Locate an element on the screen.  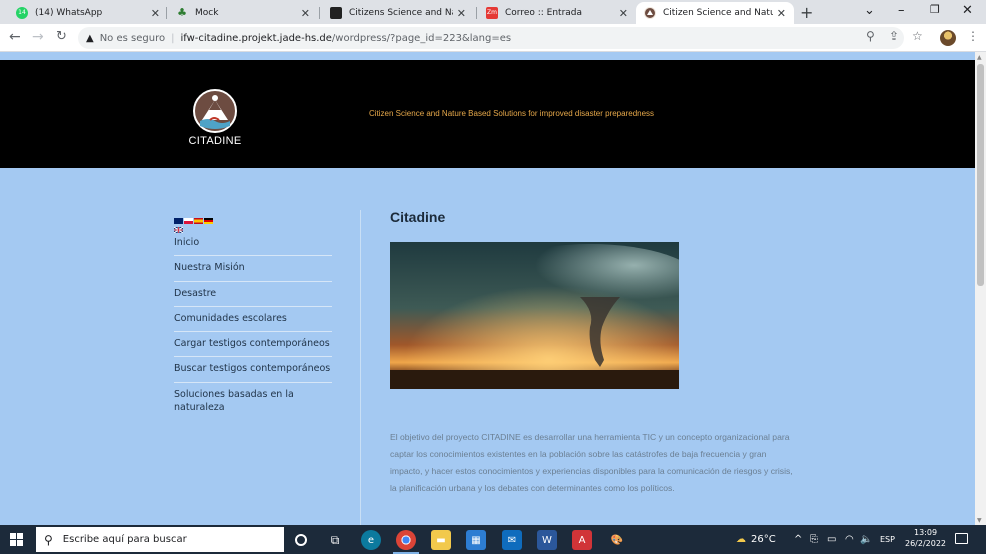
tab-search-icon: ⌄ is located at coordinates (869, 10).